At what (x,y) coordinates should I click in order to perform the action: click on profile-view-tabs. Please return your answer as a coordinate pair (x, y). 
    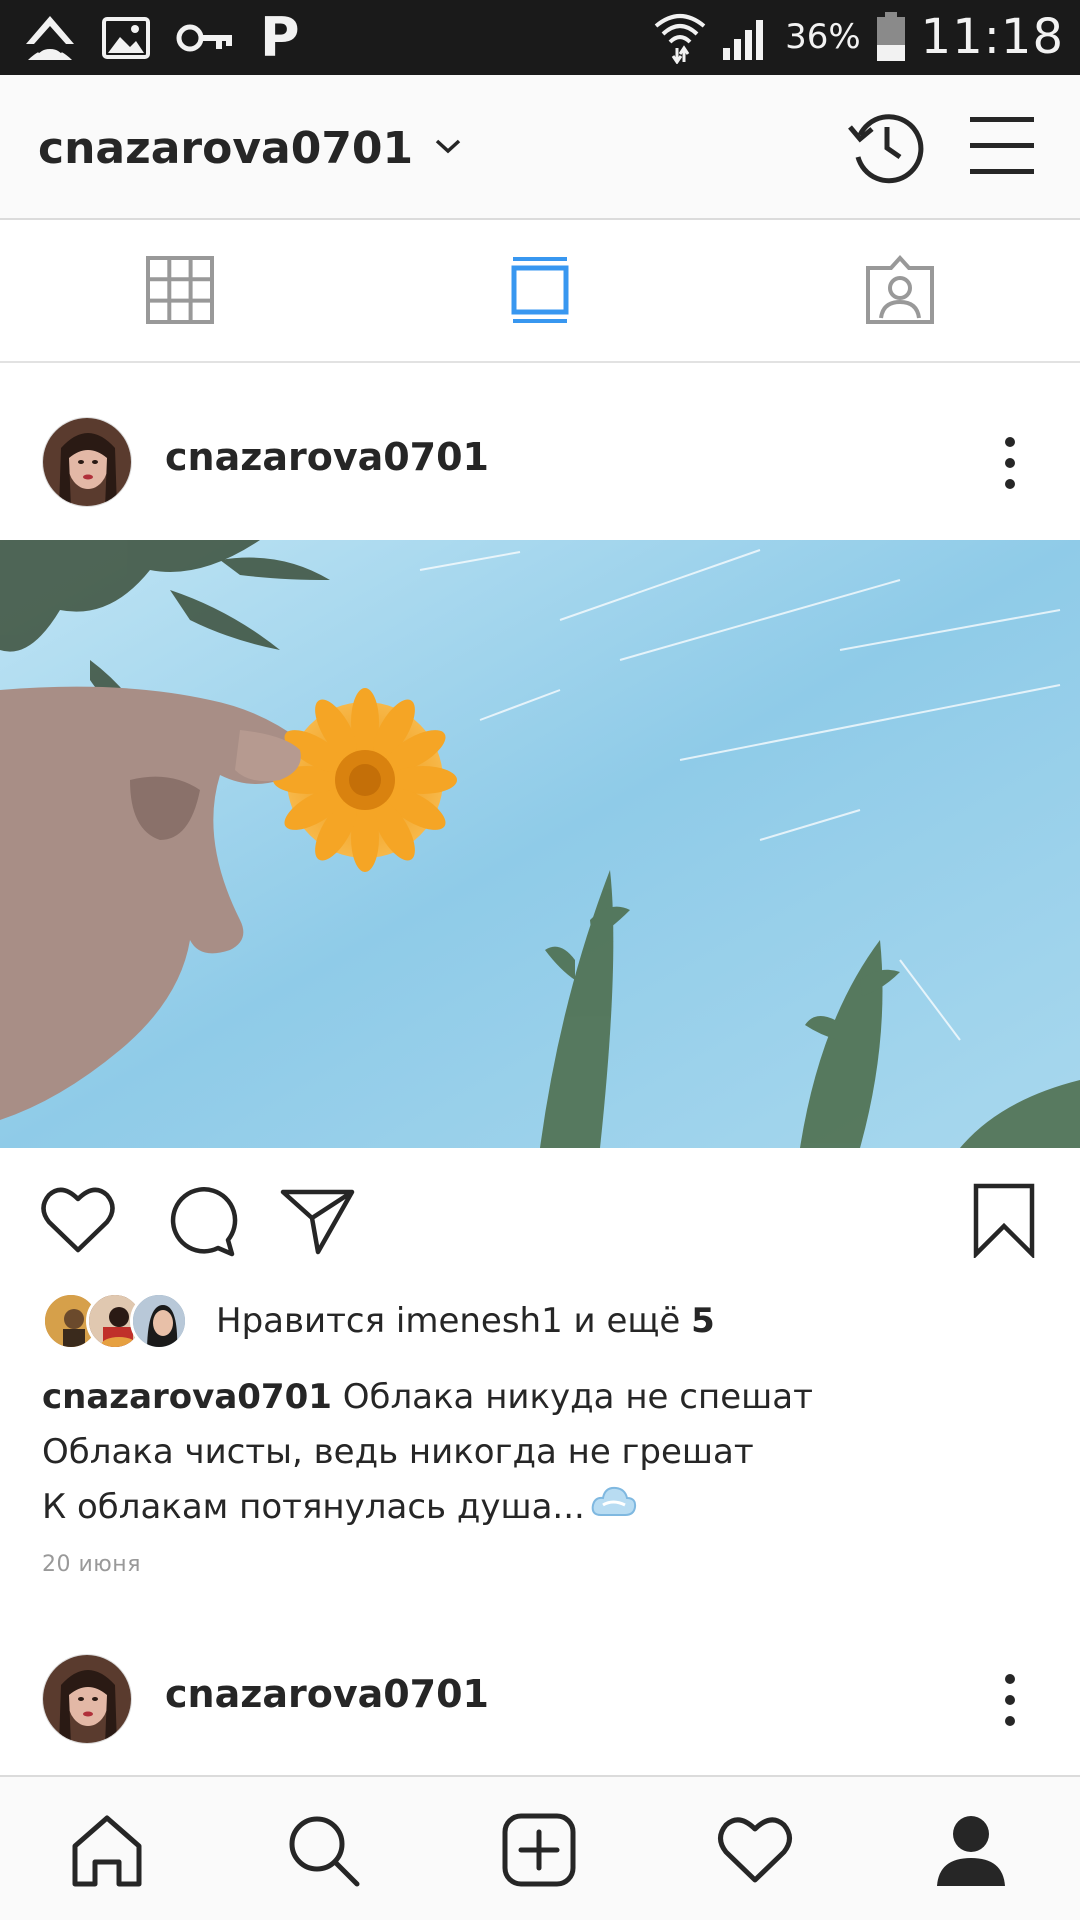
    Looking at the image, I should click on (540, 291).